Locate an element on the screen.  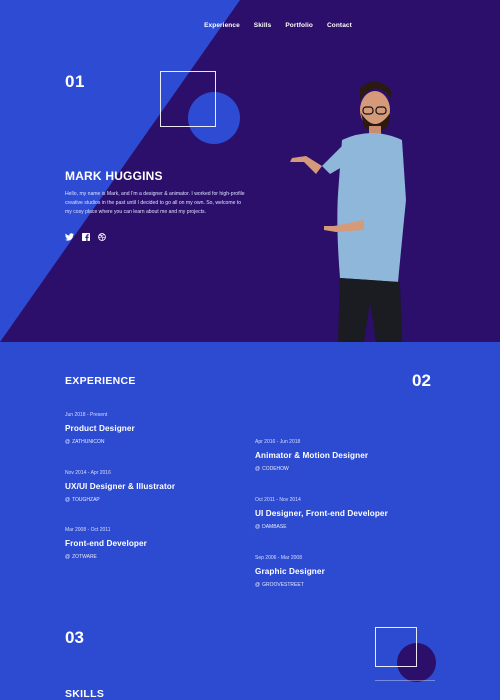
nav-link-skills: Skills is located at coordinates (263, 25).